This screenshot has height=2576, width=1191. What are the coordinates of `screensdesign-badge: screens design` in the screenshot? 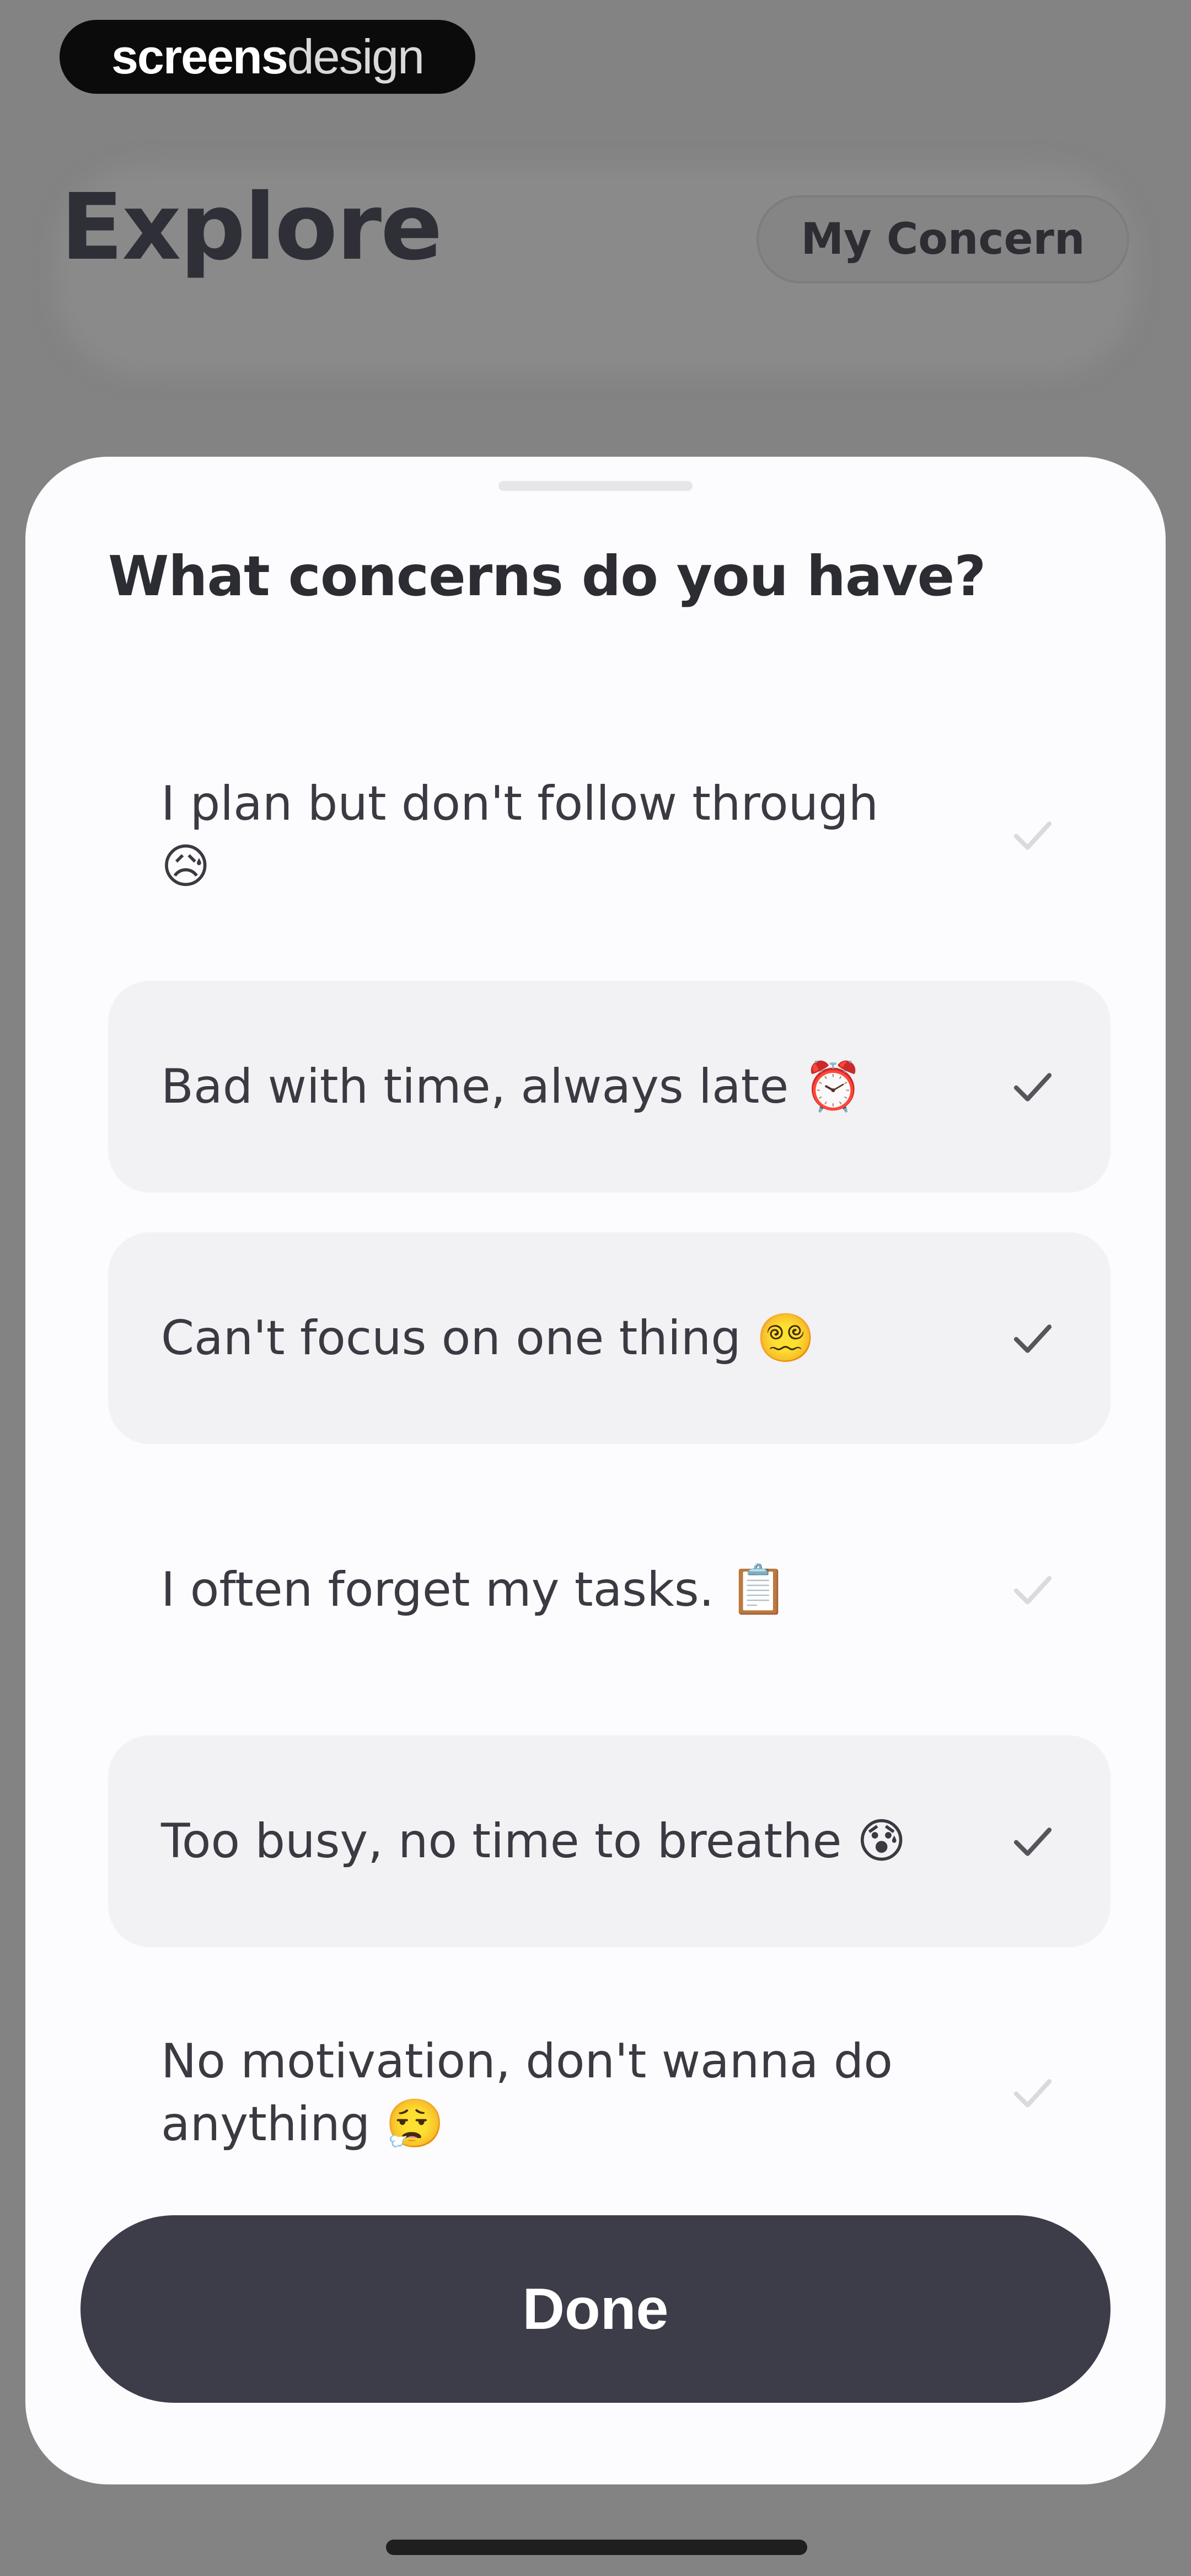 It's located at (267, 57).